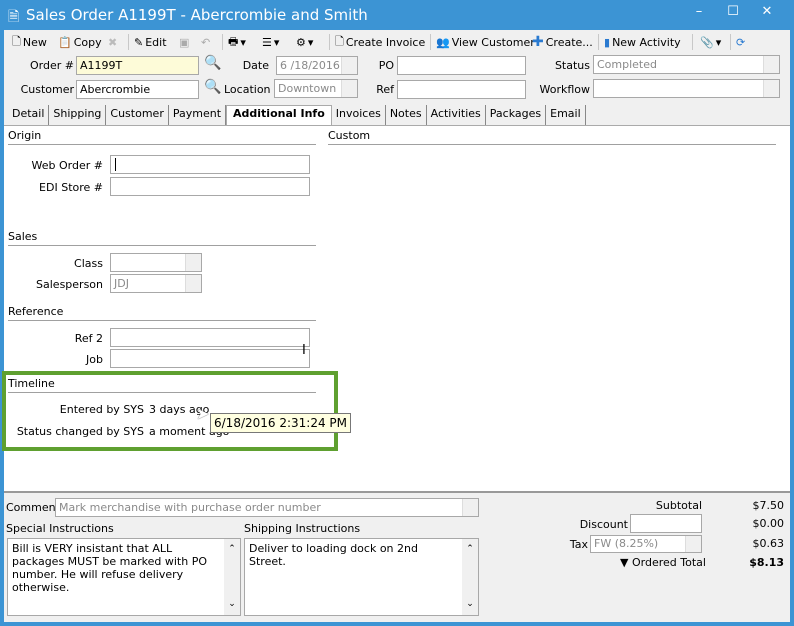 Image resolution: width=794 pixels, height=626 pixels. I want to click on discount-input, so click(666, 523).